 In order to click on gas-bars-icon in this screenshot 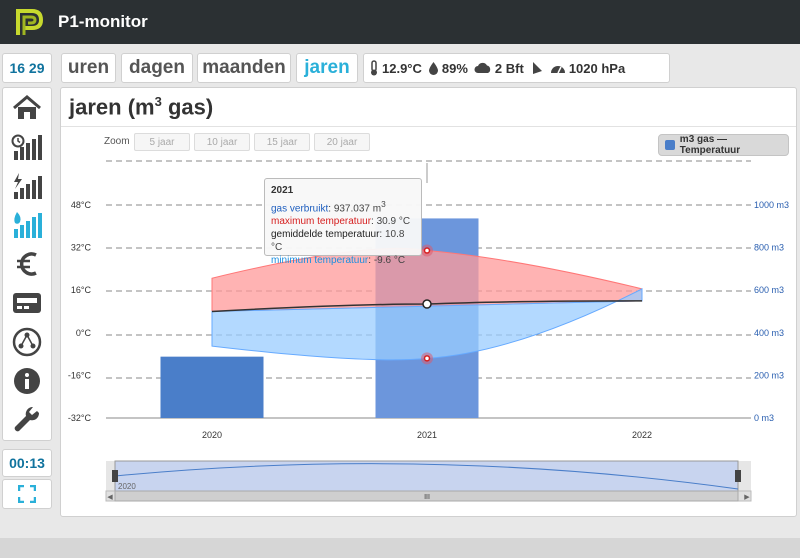, I will do `click(28, 224)`.